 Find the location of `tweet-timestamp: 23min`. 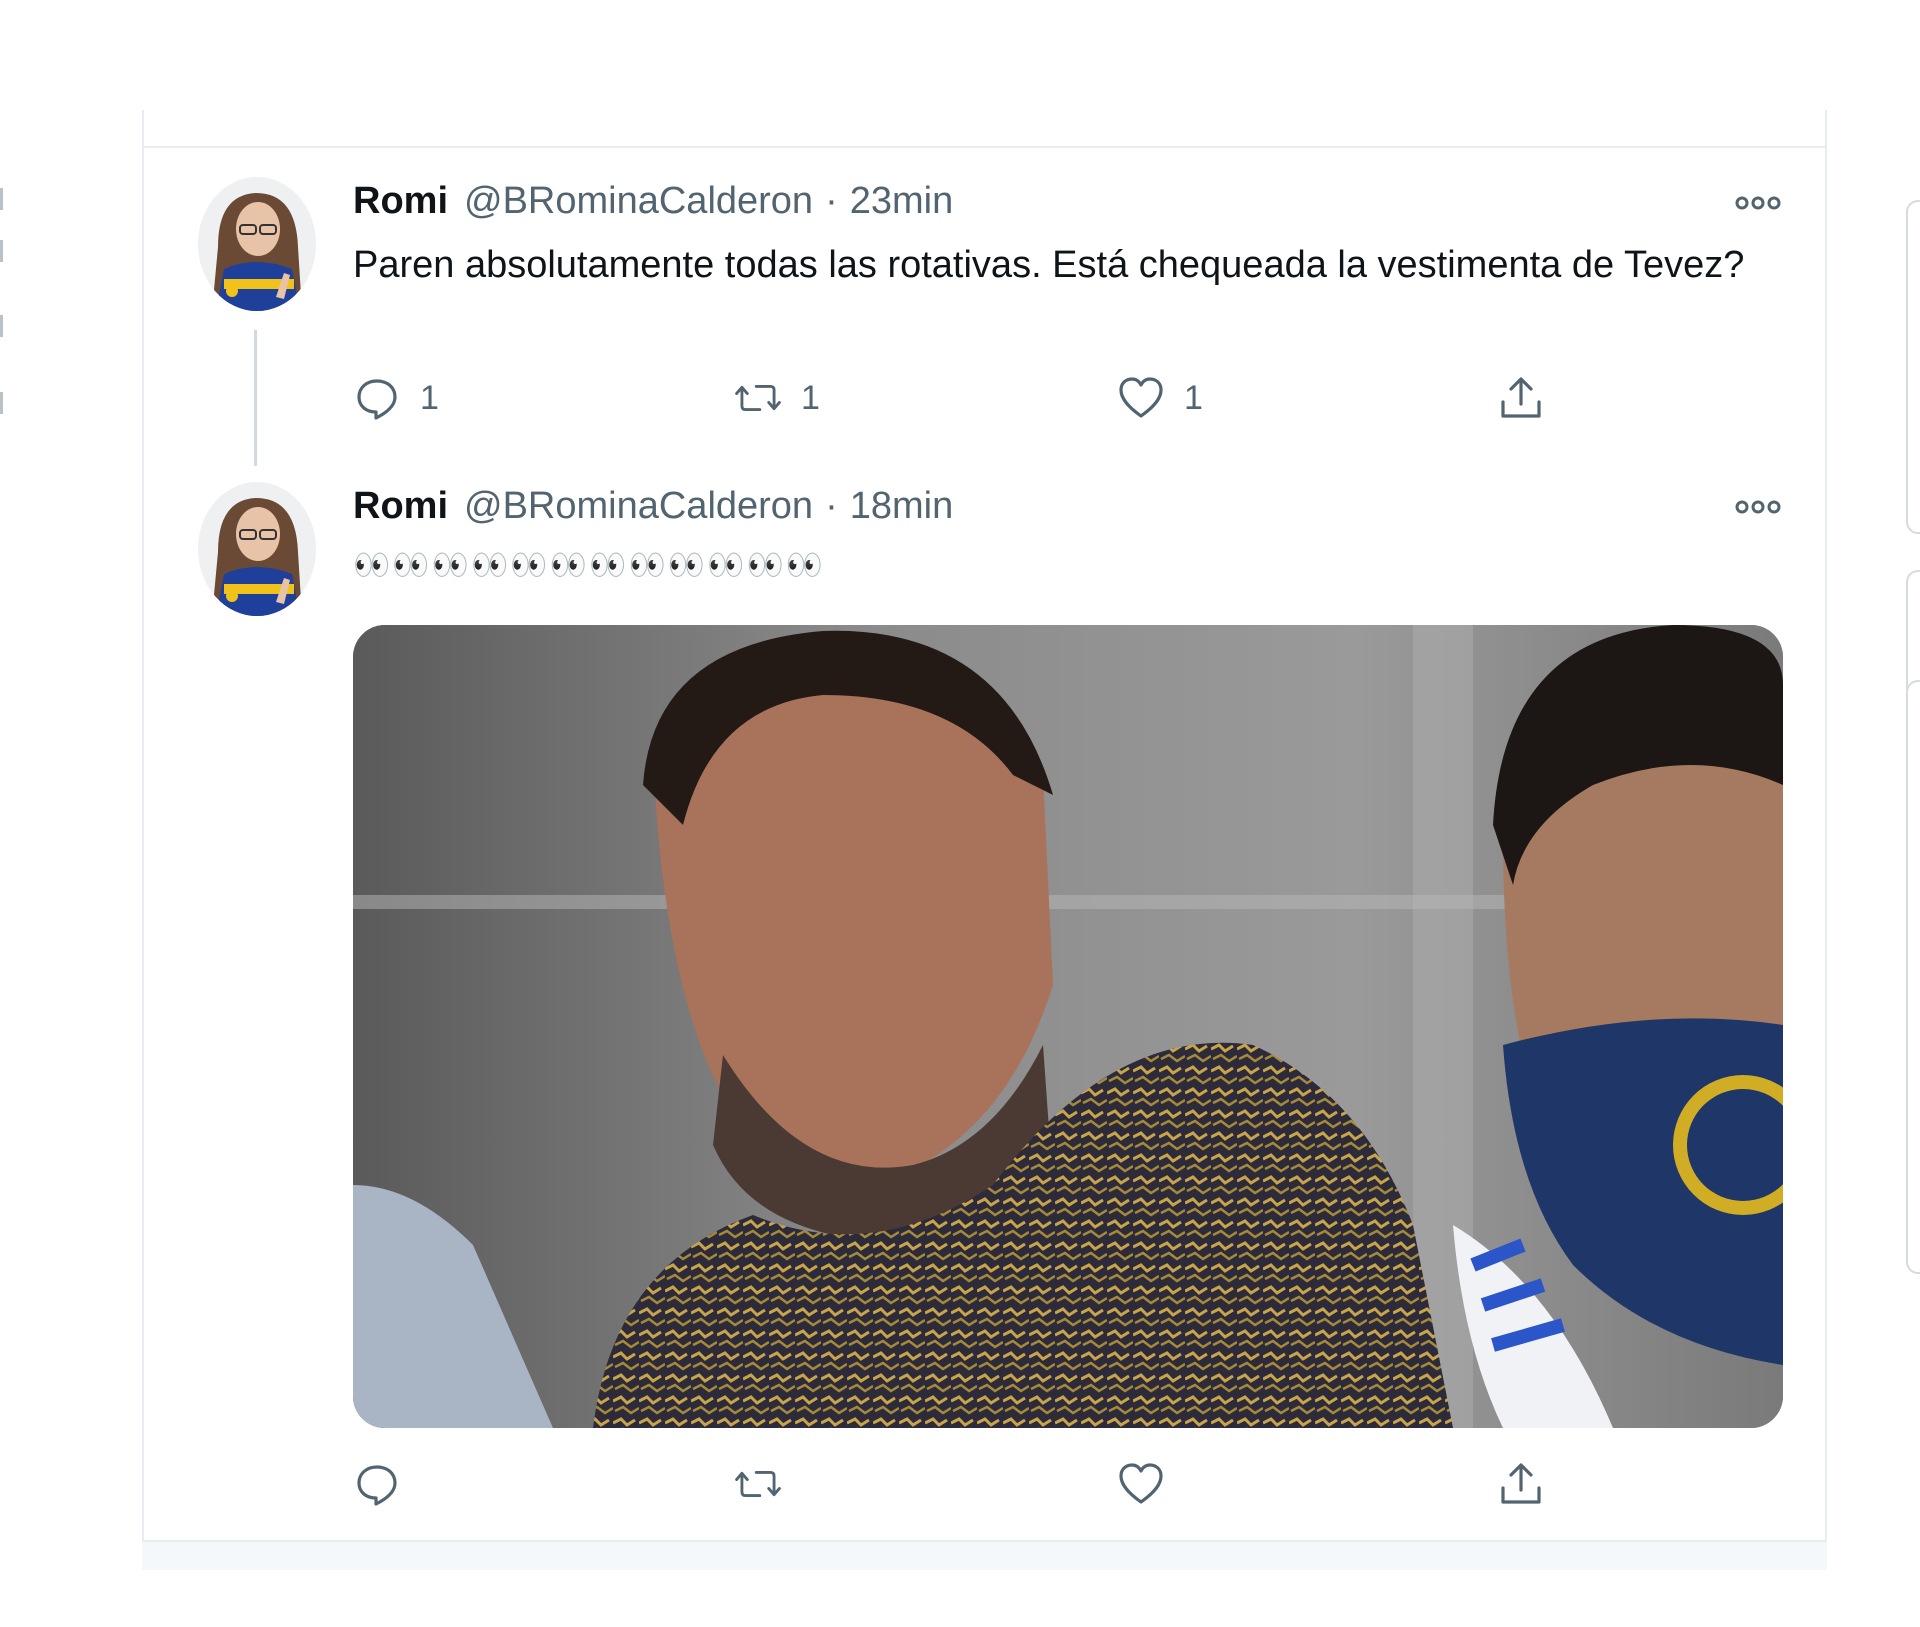

tweet-timestamp: 23min is located at coordinates (902, 201).